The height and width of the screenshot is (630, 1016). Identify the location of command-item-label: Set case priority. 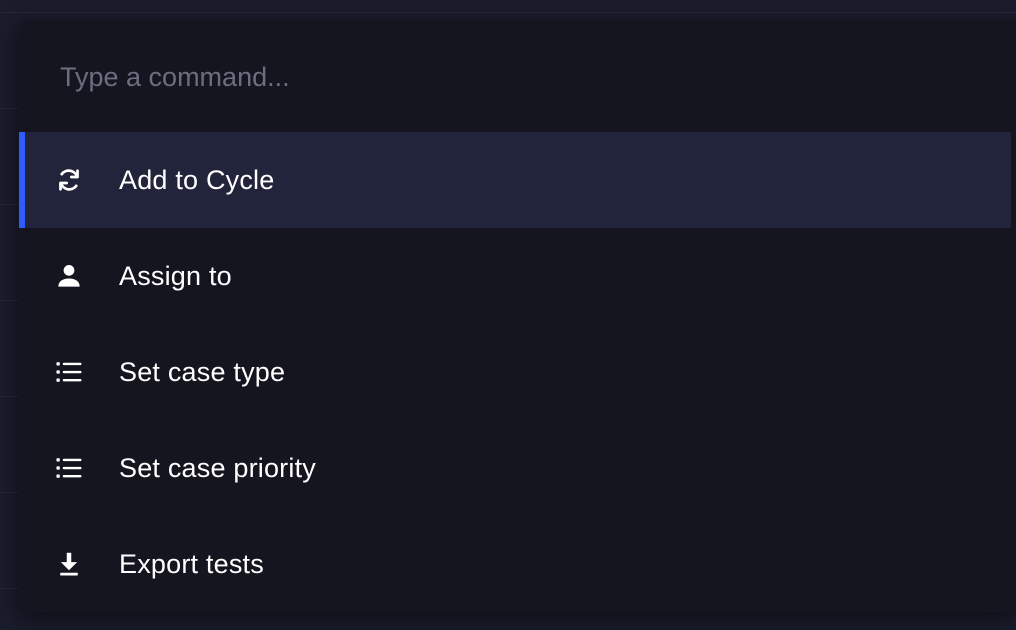
(217, 467).